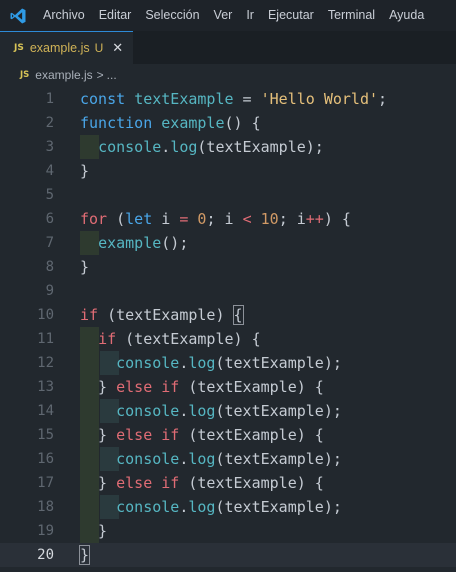  Describe the element at coordinates (45, 315) in the screenshot. I see `line-number: 10` at that location.